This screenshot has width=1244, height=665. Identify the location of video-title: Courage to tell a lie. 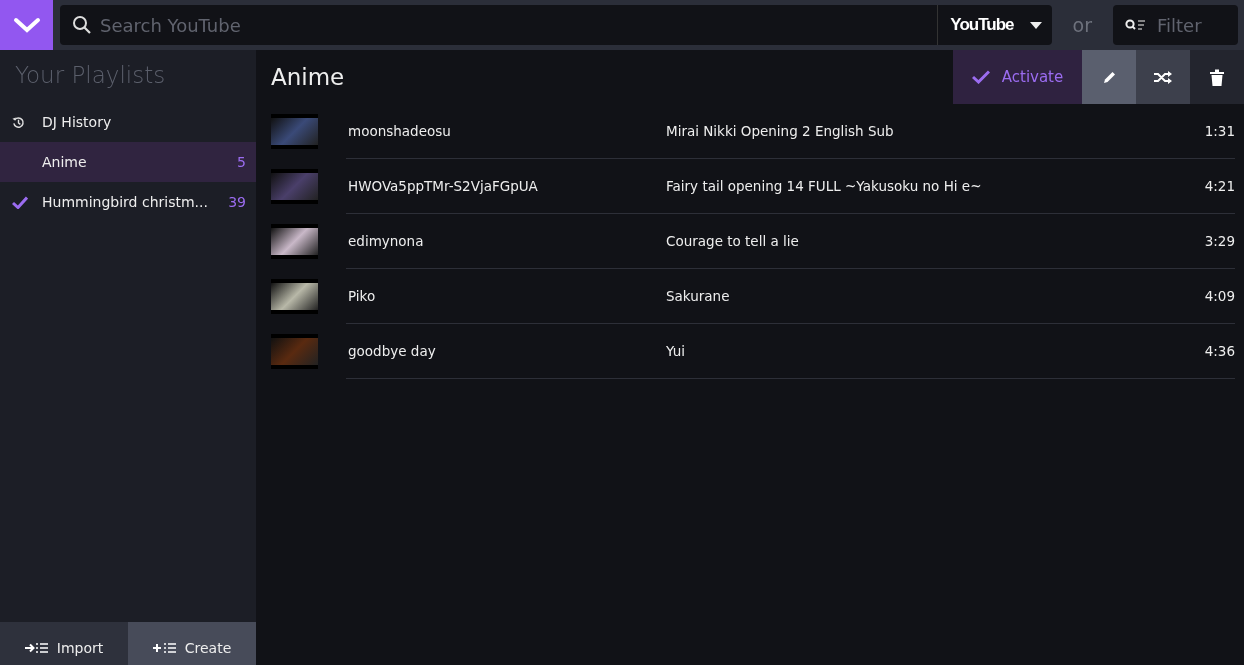
(733, 241).